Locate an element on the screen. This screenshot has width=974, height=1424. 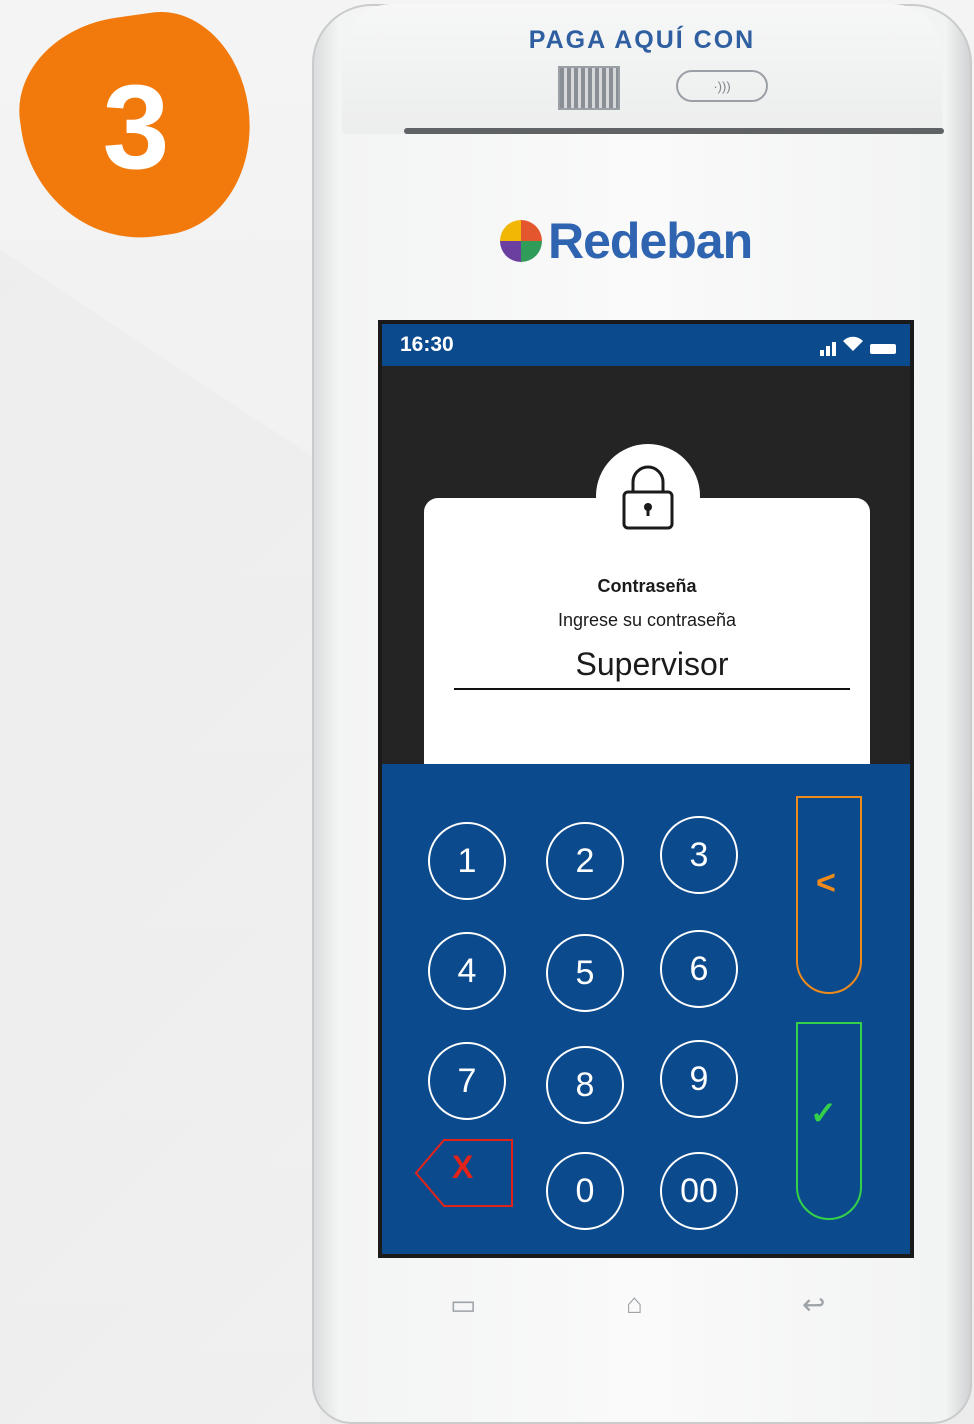
key-8: 8 is located at coordinates (585, 1085).